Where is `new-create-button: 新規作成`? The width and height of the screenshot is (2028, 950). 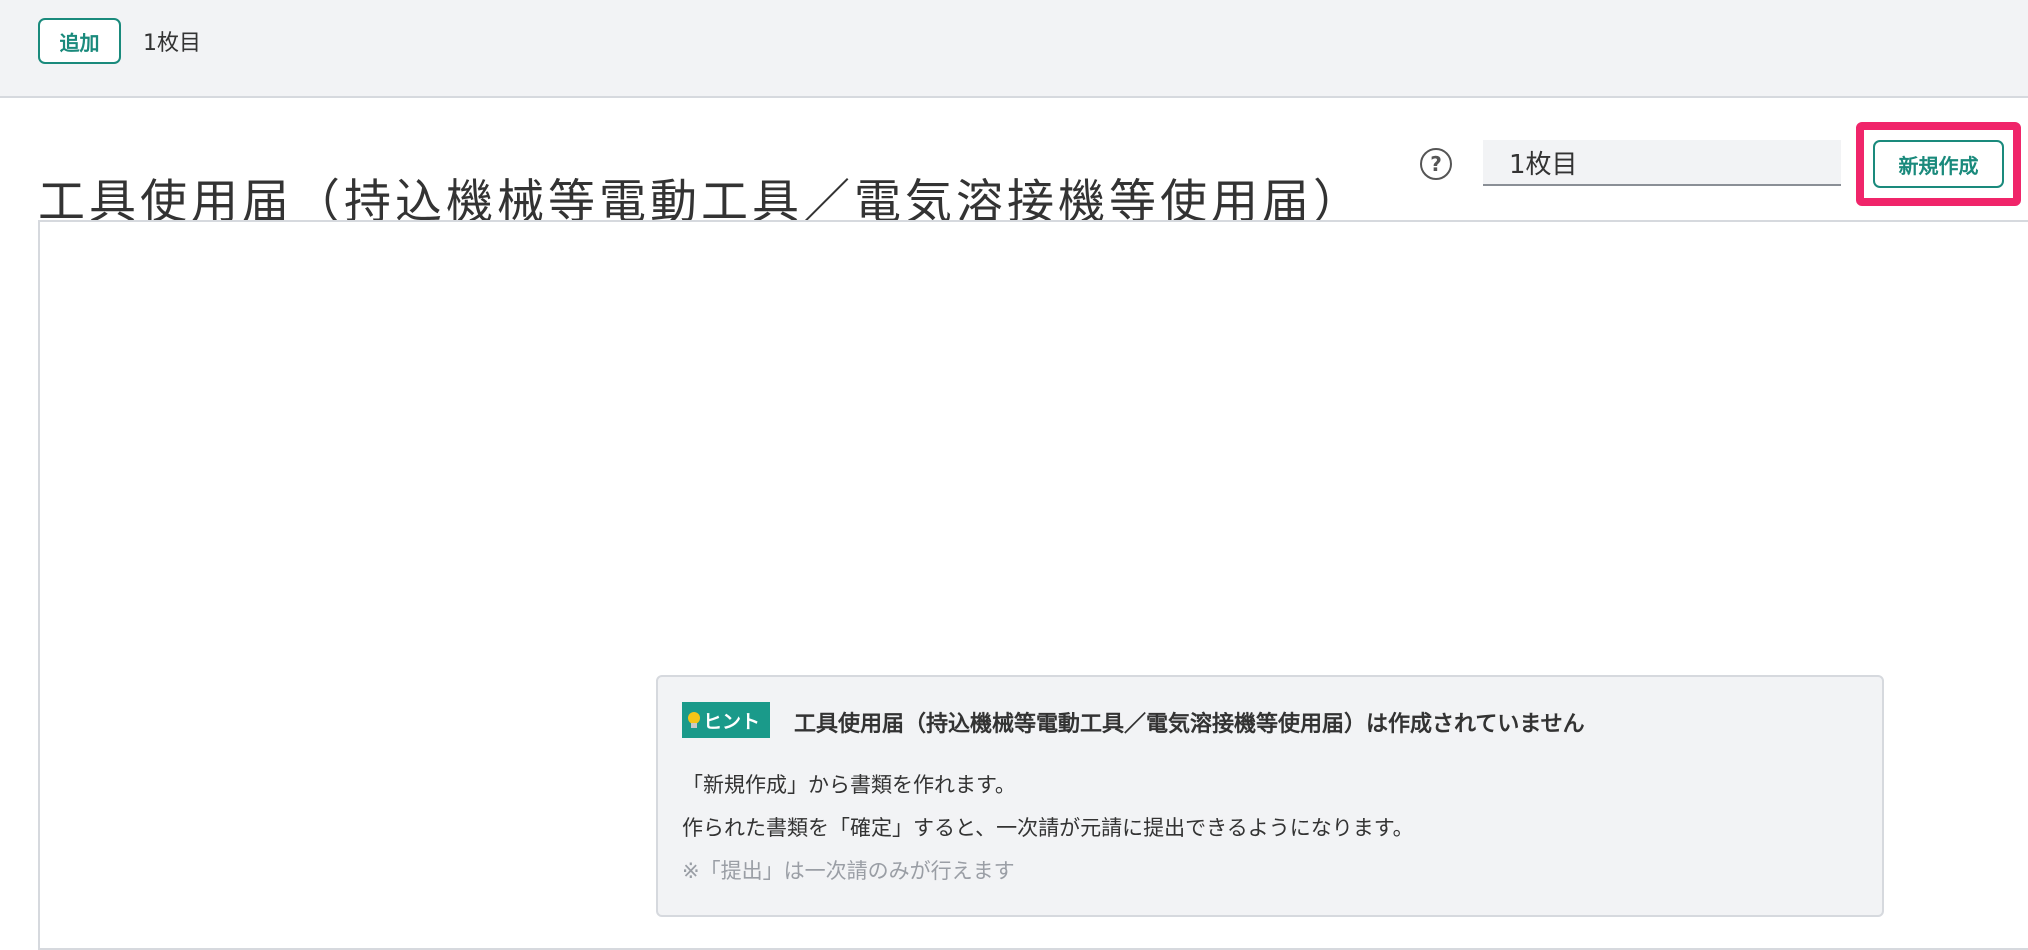 new-create-button: 新規作成 is located at coordinates (1938, 164).